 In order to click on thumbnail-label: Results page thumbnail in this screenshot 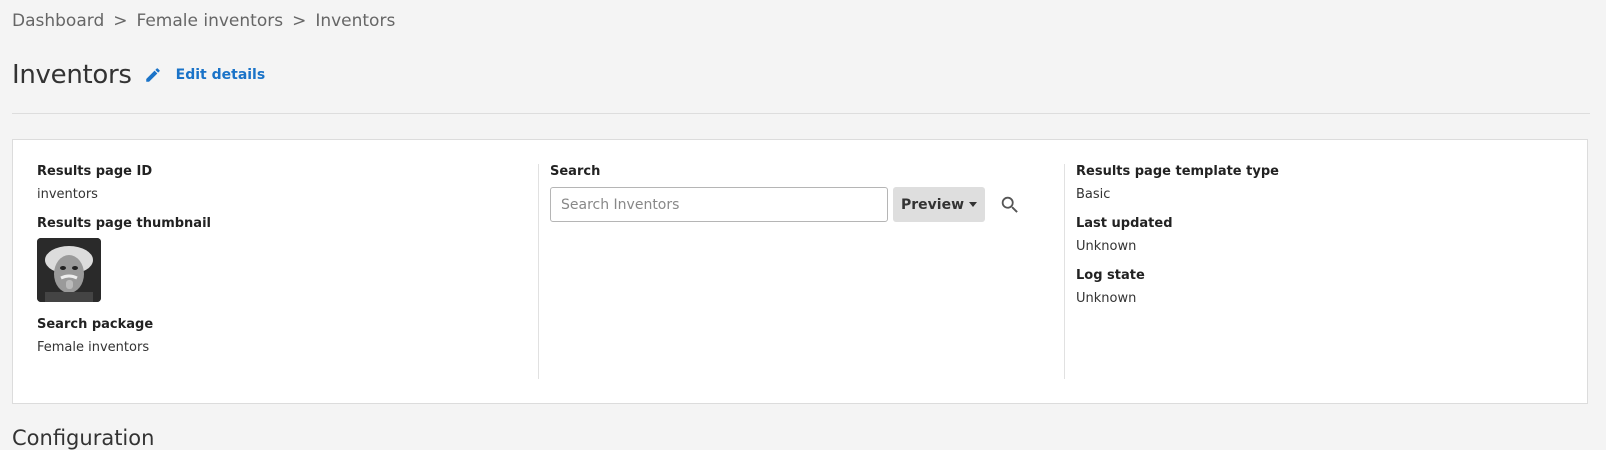, I will do `click(124, 223)`.